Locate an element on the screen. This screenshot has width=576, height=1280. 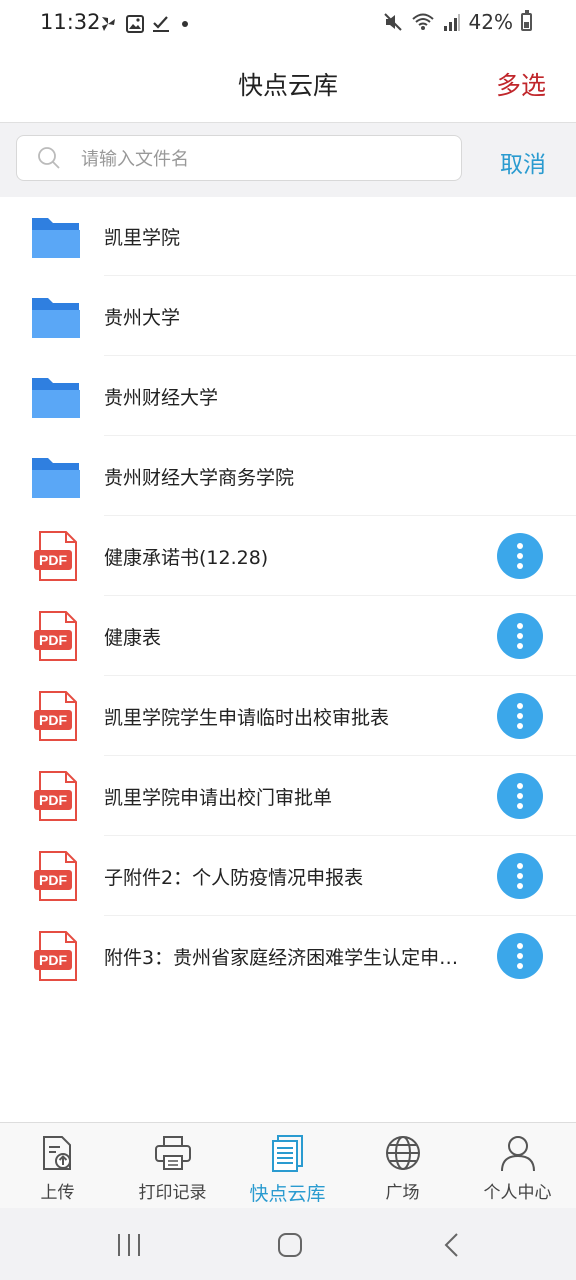
wifi-icon is located at coordinates (422, 21).